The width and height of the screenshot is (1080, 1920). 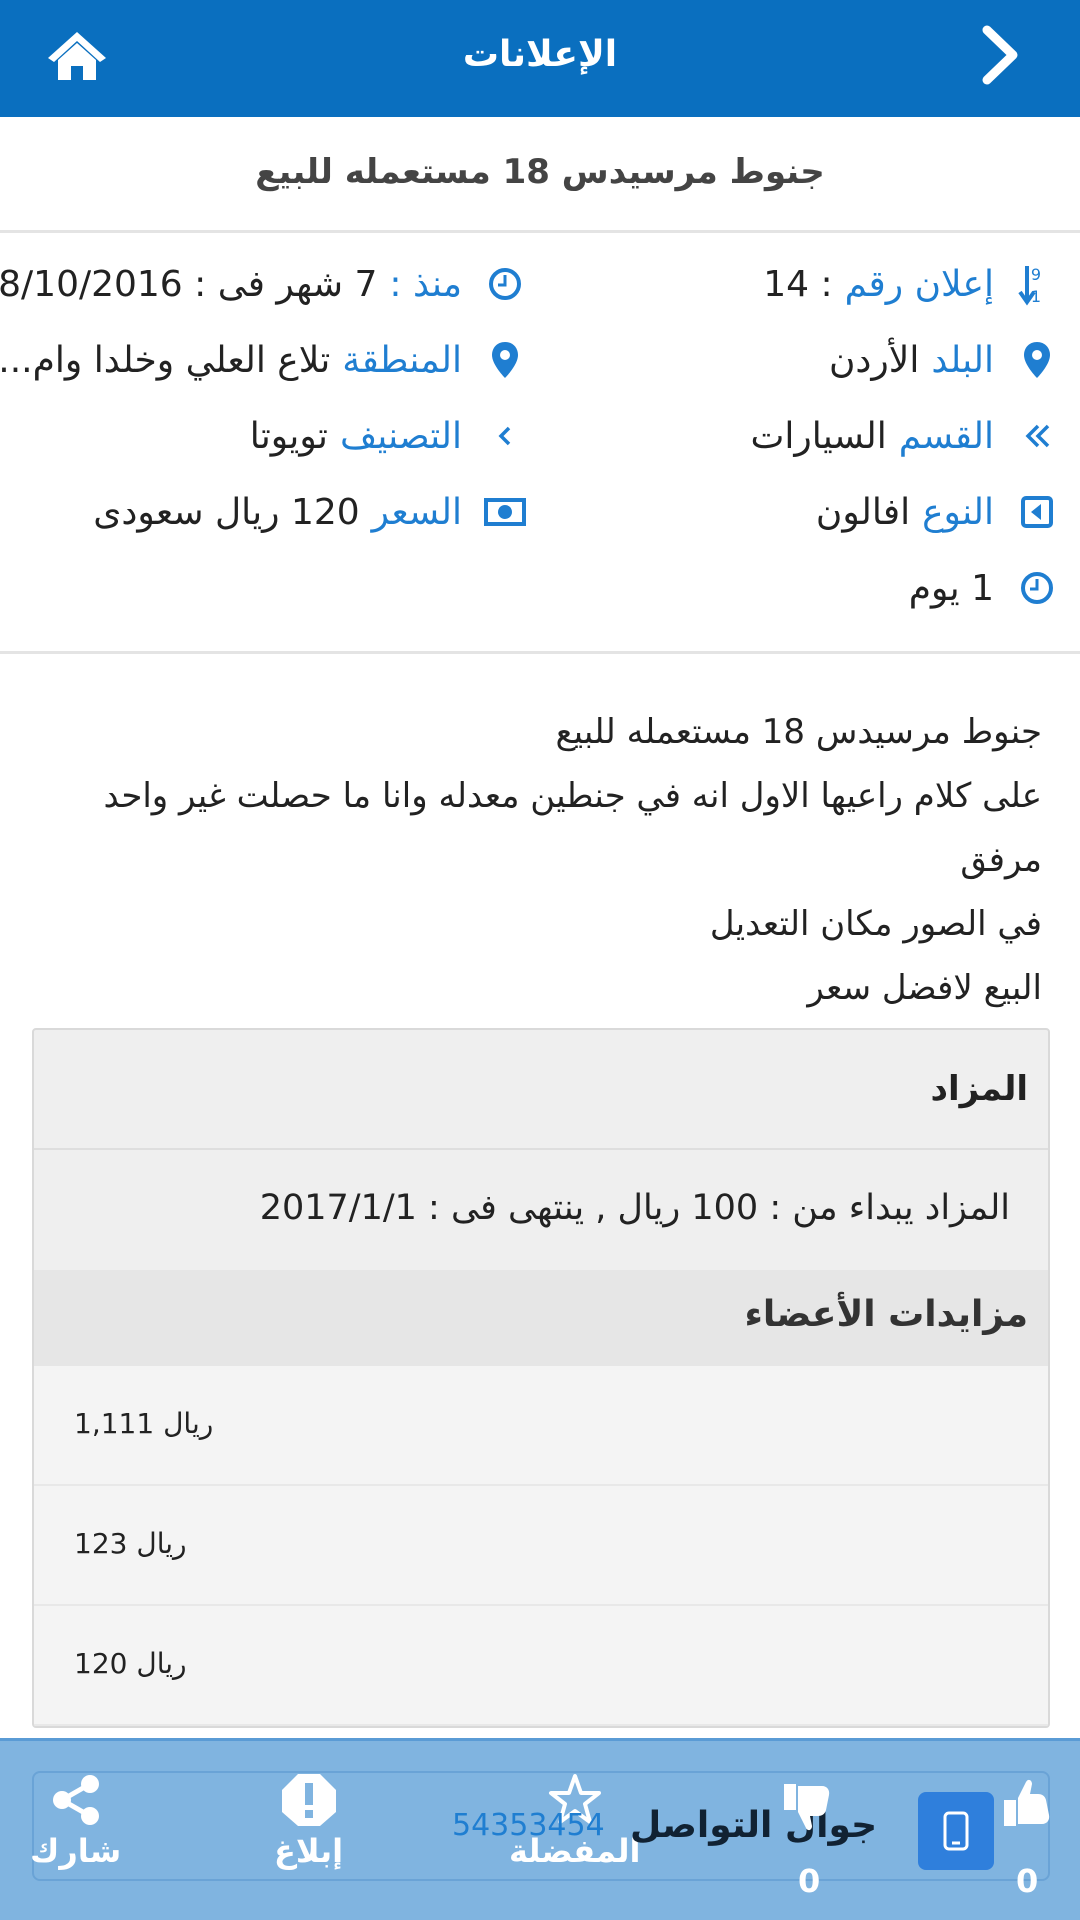 I want to click on contact-phone-label: جوال التواصل, so click(x=754, y=1825).